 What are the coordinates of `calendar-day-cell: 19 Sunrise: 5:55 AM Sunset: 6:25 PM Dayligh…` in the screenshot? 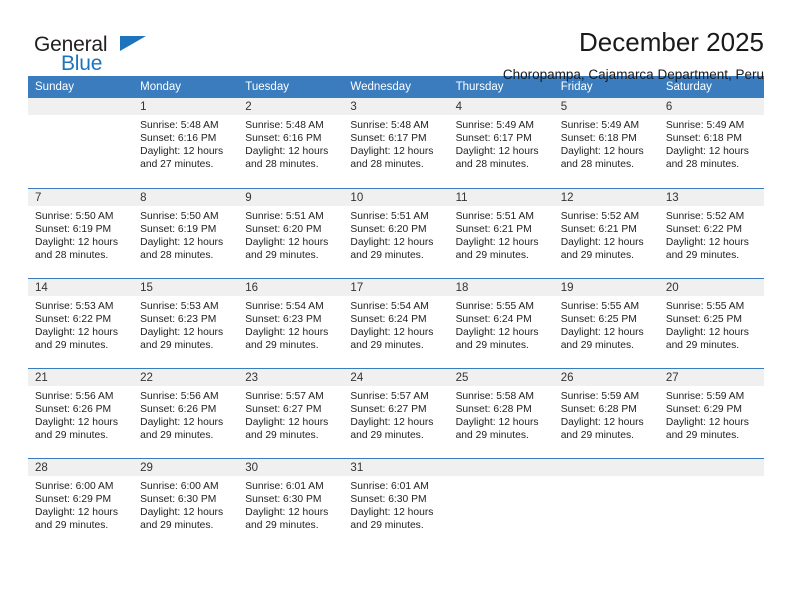 It's located at (606, 322).